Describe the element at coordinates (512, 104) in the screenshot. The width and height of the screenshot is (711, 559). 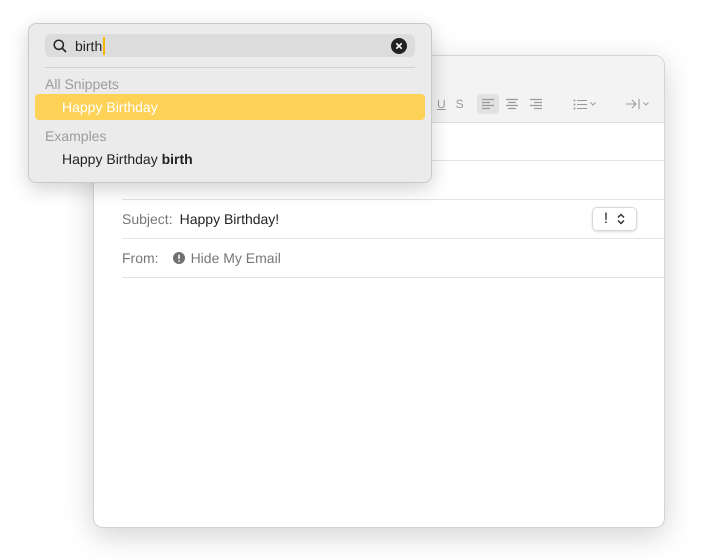
I see `align-center-icon` at that location.